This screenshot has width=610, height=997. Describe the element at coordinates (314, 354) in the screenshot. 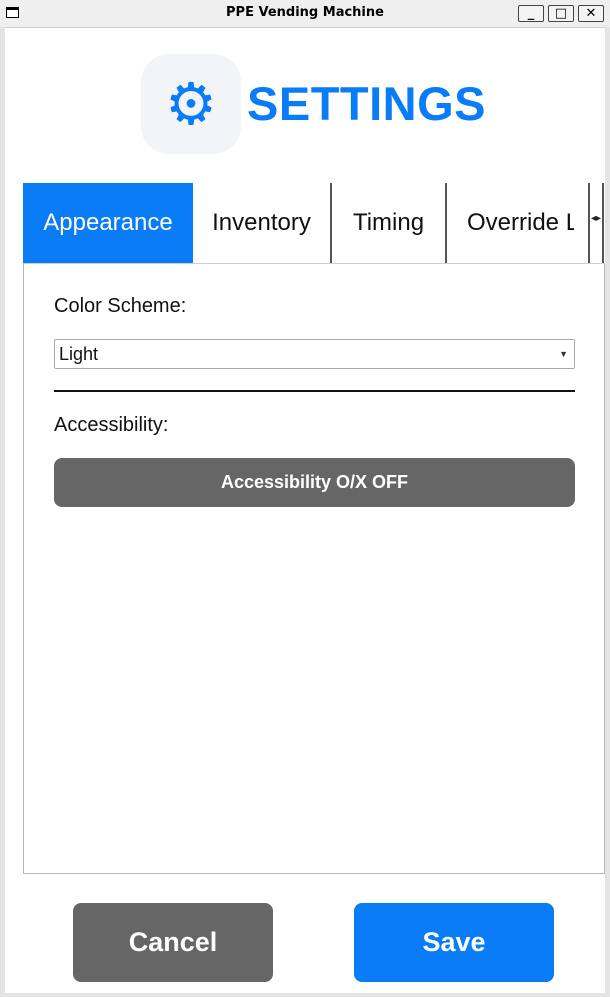

I see `color-scheme-select: Light ▼` at that location.